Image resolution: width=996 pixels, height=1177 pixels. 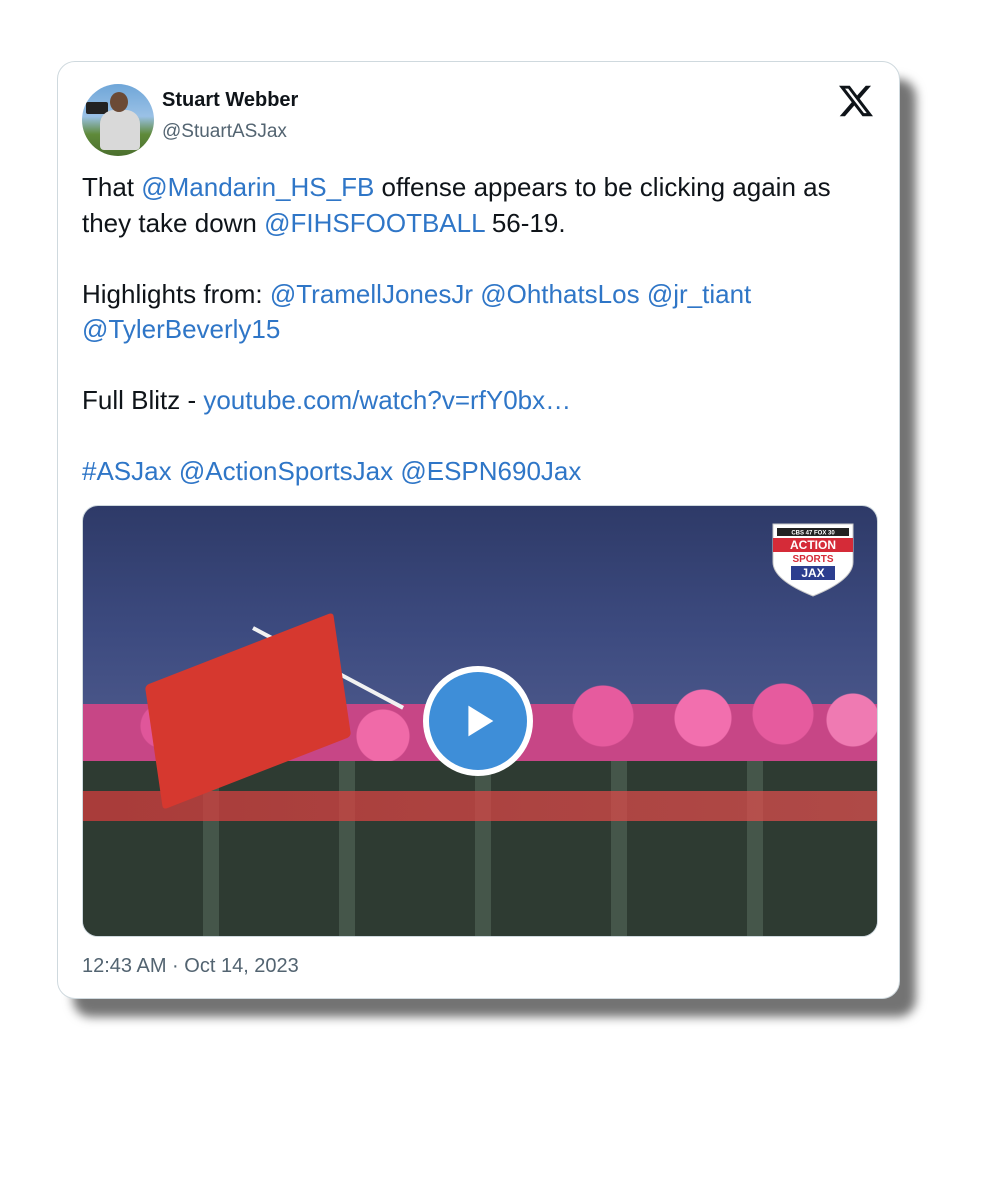 What do you see at coordinates (699, 294) in the screenshot?
I see `mention-link: @jr_tiant` at bounding box center [699, 294].